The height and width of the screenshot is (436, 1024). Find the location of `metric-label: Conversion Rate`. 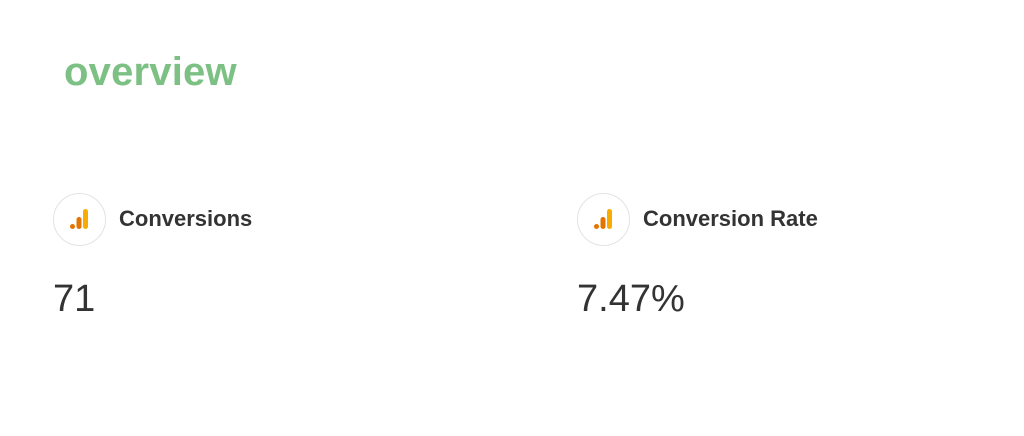

metric-label: Conversion Rate is located at coordinates (730, 218).